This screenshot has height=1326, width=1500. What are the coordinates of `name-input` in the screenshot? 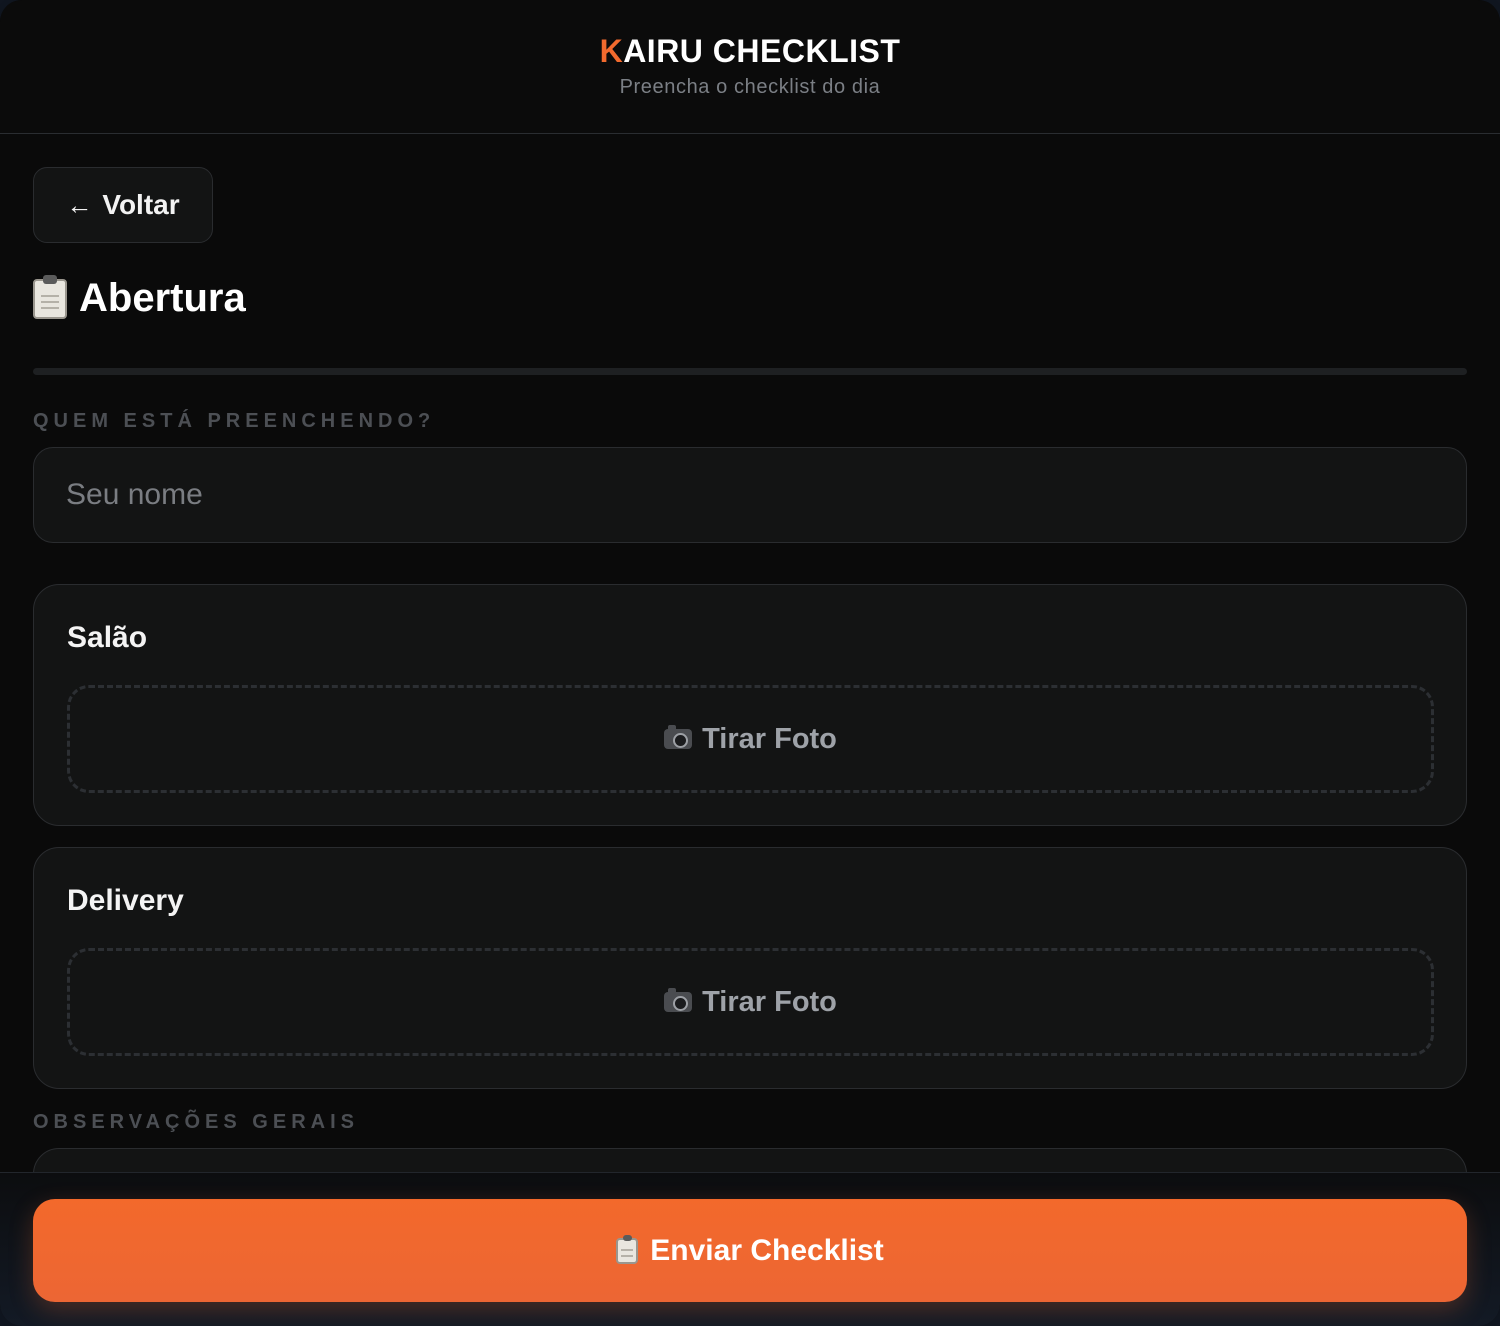 It's located at (750, 495).